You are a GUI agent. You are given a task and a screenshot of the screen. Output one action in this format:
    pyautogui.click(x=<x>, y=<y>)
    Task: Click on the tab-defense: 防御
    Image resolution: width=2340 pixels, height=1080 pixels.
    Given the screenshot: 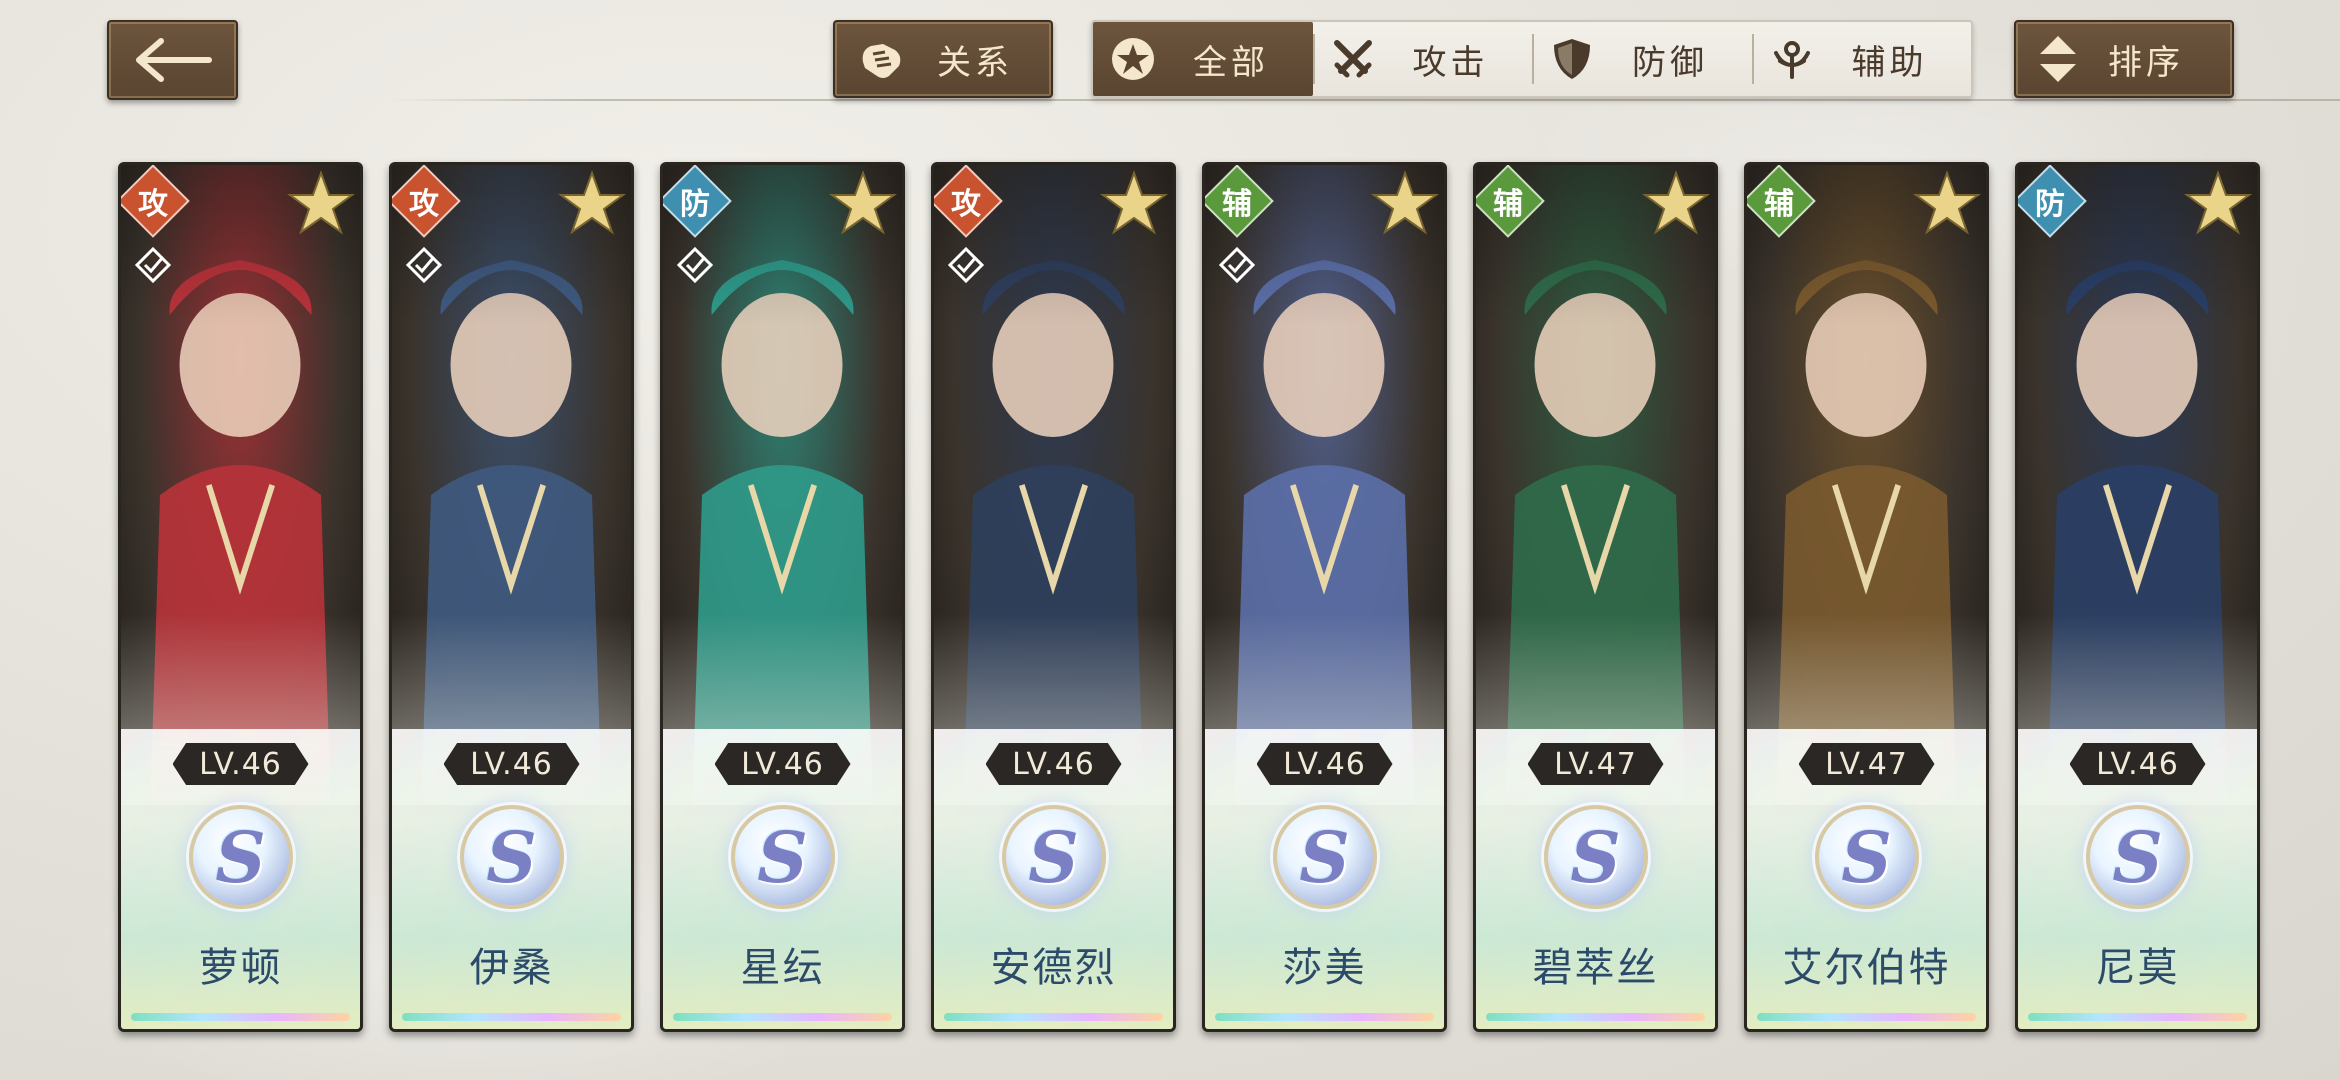 What is the action you would take?
    pyautogui.click(x=1642, y=59)
    